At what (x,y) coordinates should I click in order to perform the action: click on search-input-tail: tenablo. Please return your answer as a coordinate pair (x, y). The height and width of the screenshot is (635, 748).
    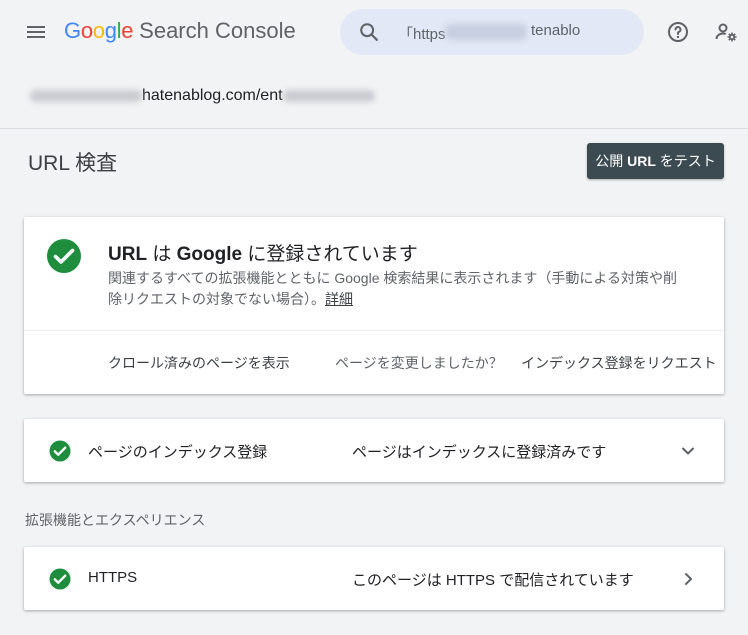
    Looking at the image, I should click on (556, 30).